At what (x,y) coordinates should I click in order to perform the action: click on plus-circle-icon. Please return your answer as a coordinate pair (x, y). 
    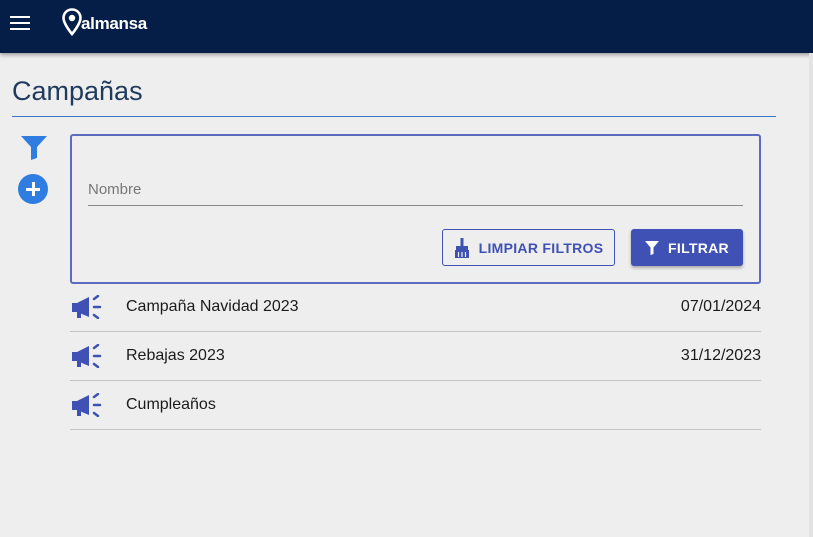
    Looking at the image, I should click on (33, 189).